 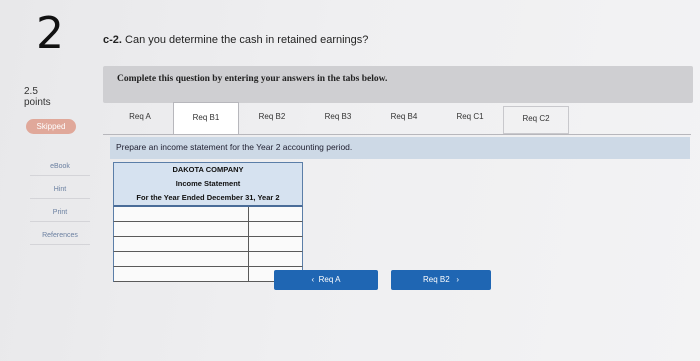 I want to click on next-button: Req B2 ›, so click(x=441, y=280).